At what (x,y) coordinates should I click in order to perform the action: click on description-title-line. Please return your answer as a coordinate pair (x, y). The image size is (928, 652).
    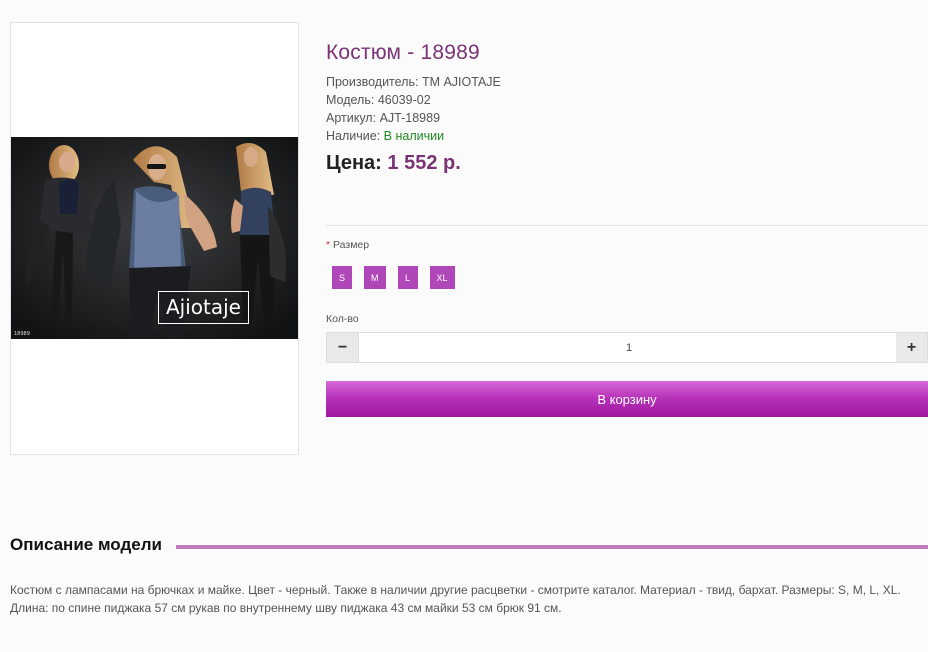
    Looking at the image, I should click on (552, 547).